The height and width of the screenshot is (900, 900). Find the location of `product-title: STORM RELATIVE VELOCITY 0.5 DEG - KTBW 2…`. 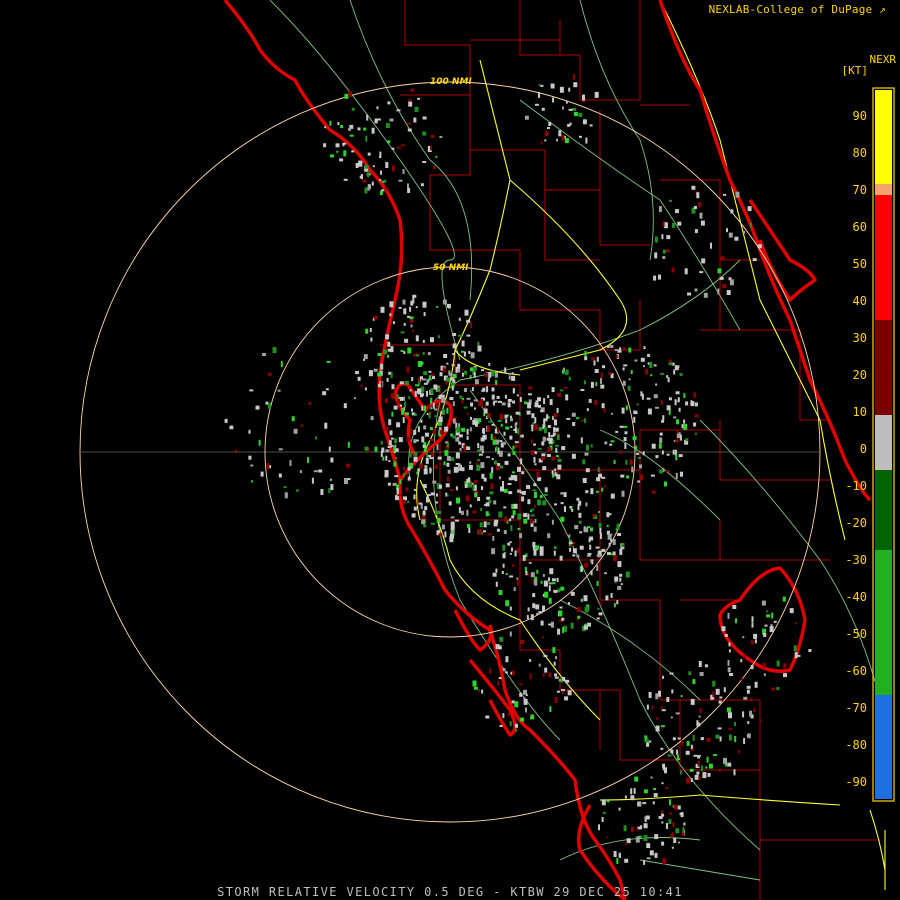

product-title: STORM RELATIVE VELOCITY 0.5 DEG - KTBW 2… is located at coordinates (450, 892).